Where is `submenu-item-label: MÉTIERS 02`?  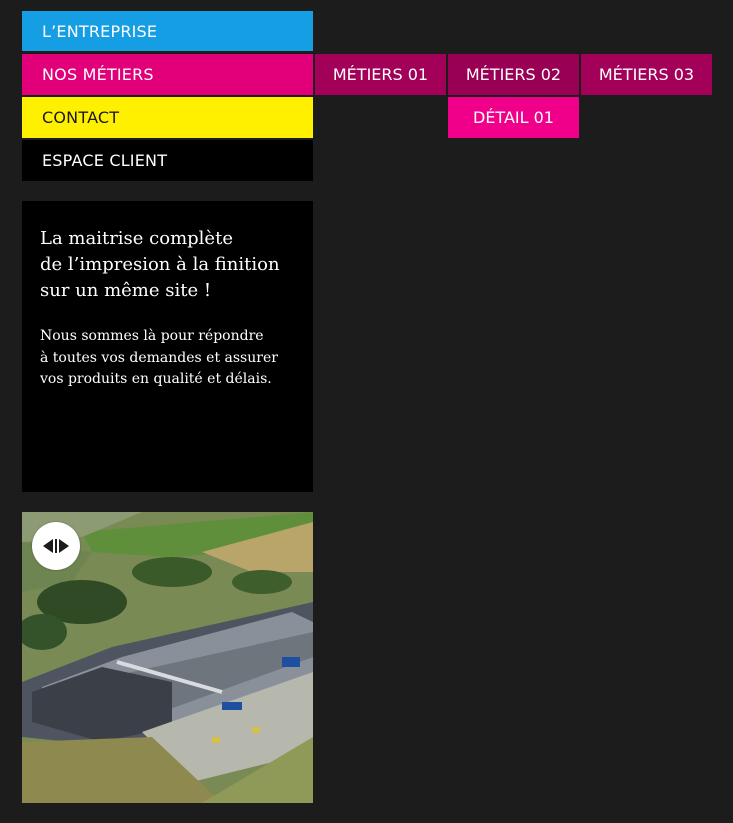 submenu-item-label: MÉTIERS 02 is located at coordinates (513, 74).